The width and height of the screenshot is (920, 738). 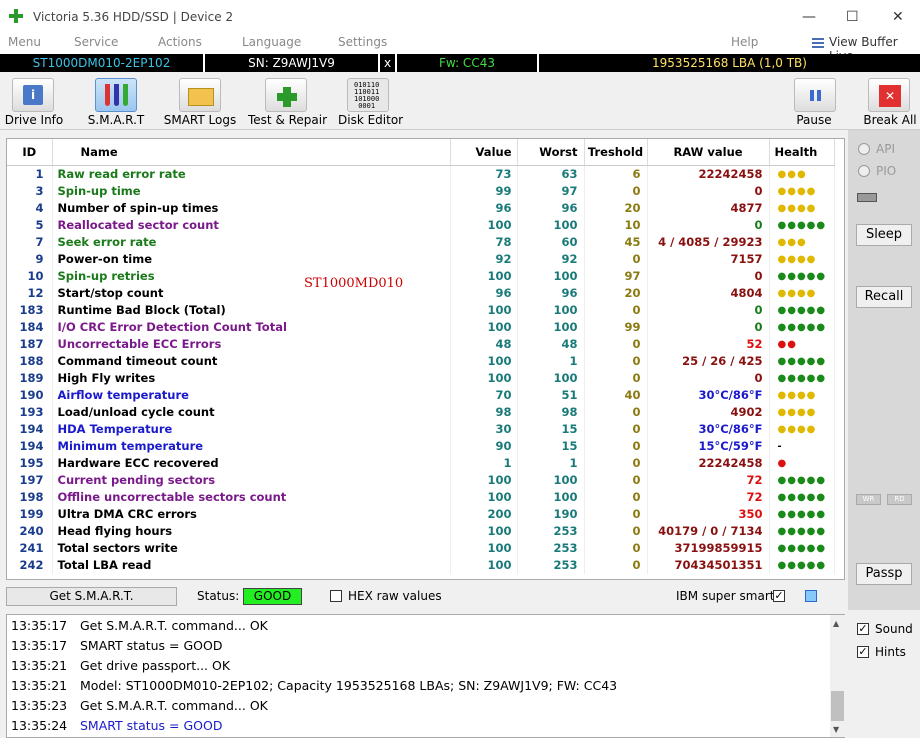 What do you see at coordinates (779, 596) in the screenshot?
I see `ibm-super-smart-checkbox: ✓` at bounding box center [779, 596].